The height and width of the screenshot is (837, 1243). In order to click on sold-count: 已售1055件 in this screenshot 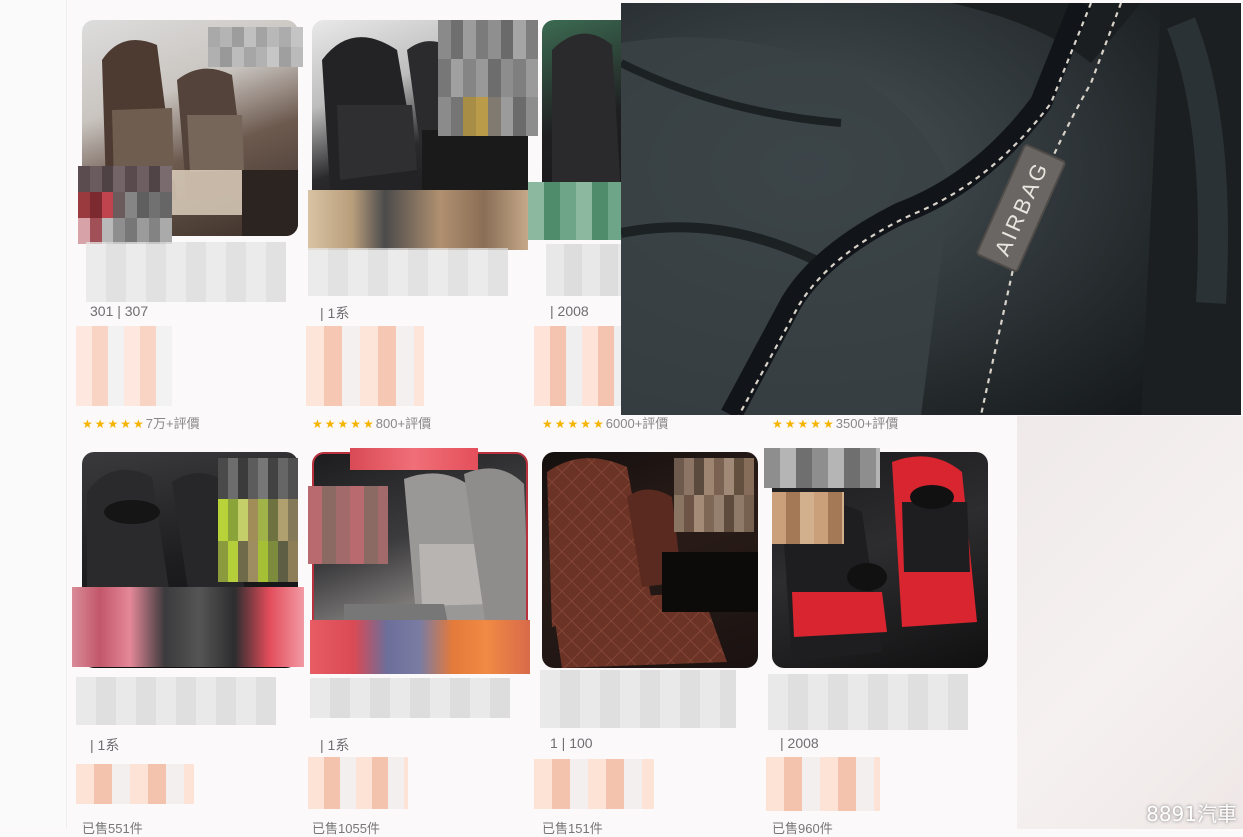, I will do `click(346, 828)`.